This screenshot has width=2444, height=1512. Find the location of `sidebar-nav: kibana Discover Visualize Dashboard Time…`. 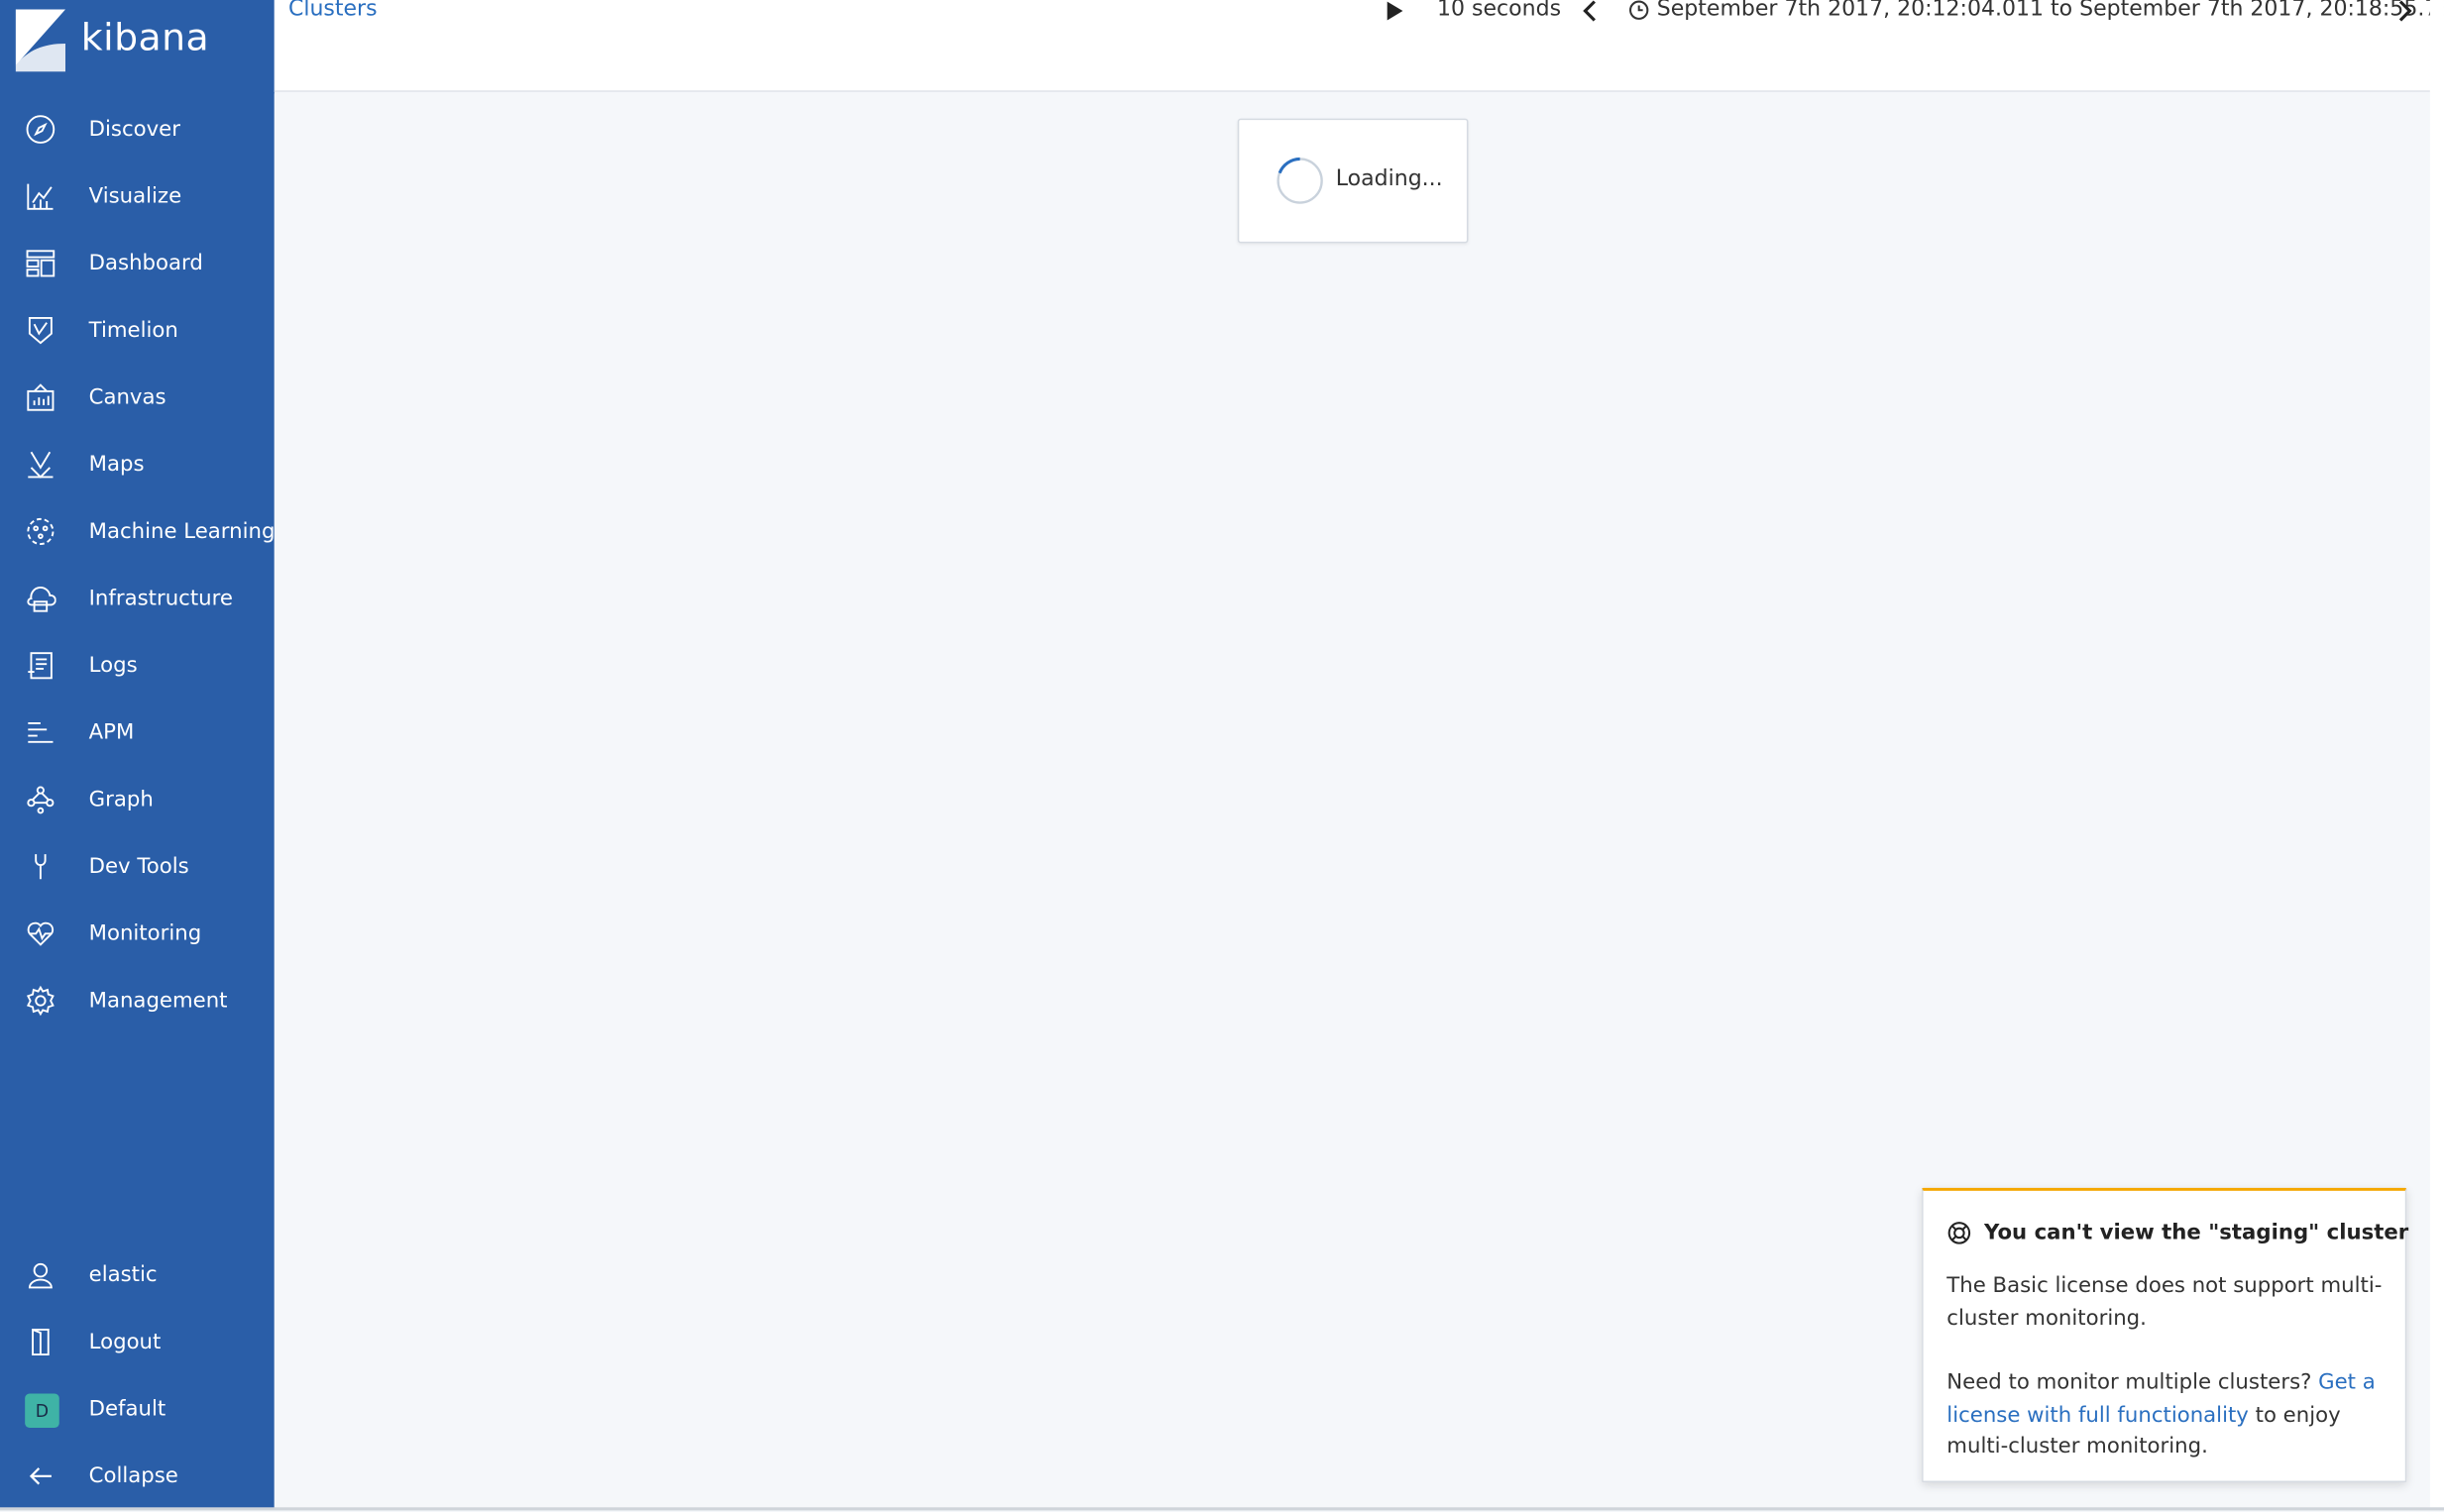

sidebar-nav: kibana Discover Visualize Dashboard Time… is located at coordinates (137, 754).